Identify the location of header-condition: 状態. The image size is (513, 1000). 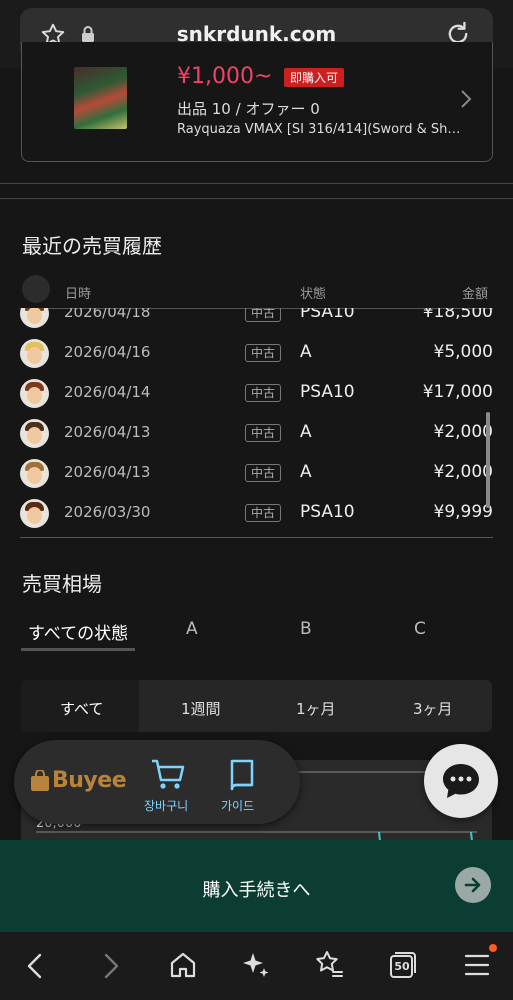
(313, 294).